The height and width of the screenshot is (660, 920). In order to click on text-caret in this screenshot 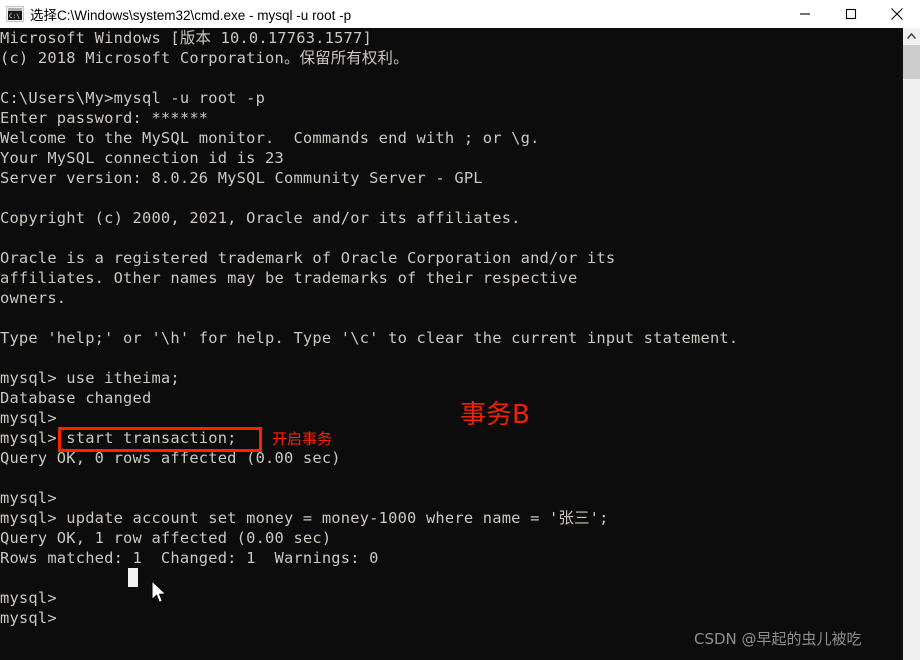, I will do `click(133, 577)`.